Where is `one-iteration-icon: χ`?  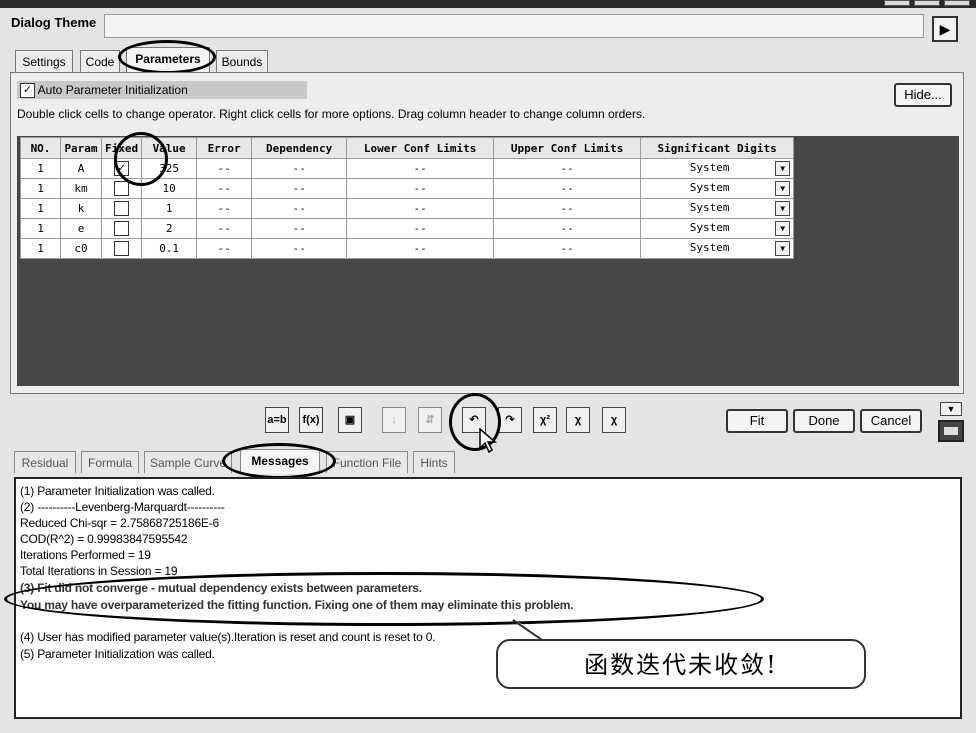 one-iteration-icon: χ is located at coordinates (578, 420).